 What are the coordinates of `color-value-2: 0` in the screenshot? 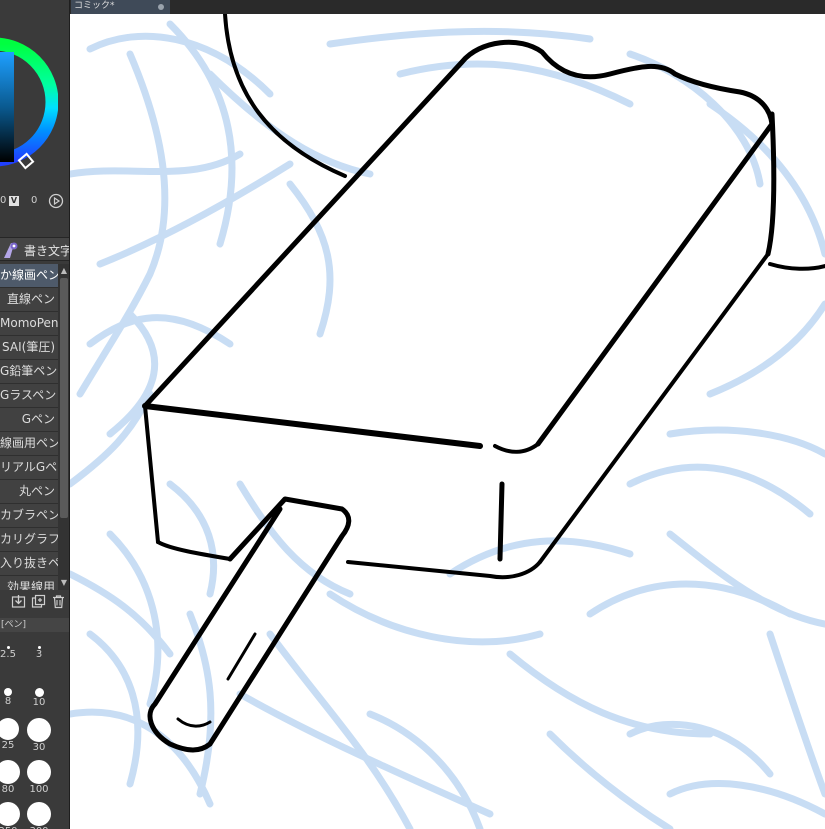 It's located at (34, 200).